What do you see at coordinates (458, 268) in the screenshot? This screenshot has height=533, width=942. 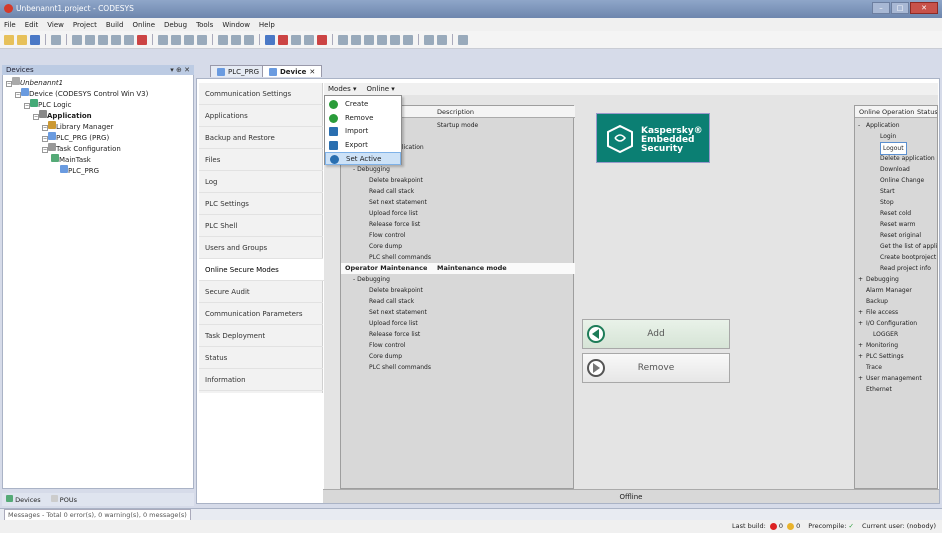 I see `modes-row: Operator Maintenance Maintenance mode` at bounding box center [458, 268].